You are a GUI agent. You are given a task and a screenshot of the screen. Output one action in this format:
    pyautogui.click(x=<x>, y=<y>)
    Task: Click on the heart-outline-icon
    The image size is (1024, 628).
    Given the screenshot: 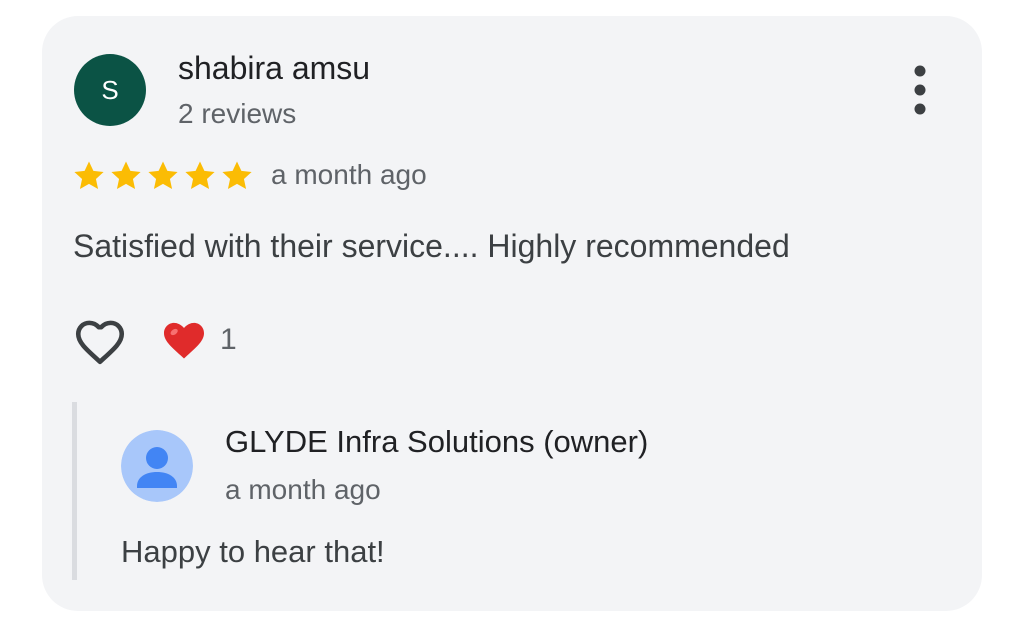 What is the action you would take?
    pyautogui.click(x=100, y=342)
    